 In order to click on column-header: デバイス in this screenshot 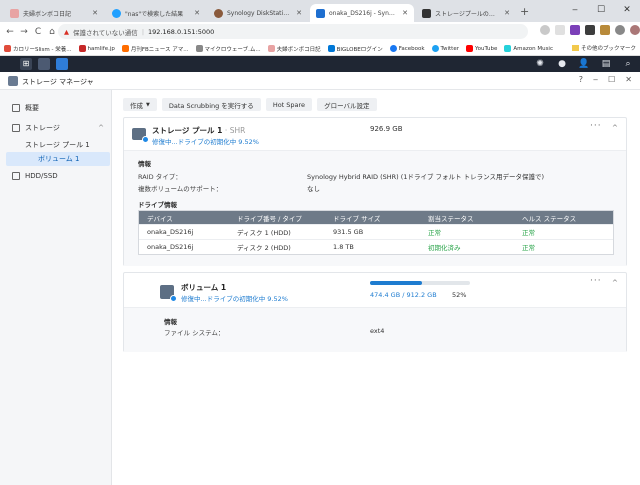, I will do `click(160, 217)`.